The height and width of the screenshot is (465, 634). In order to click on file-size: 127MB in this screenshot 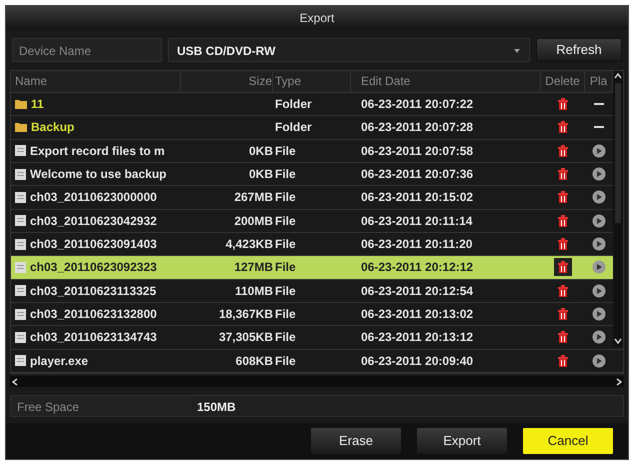, I will do `click(253, 267)`.